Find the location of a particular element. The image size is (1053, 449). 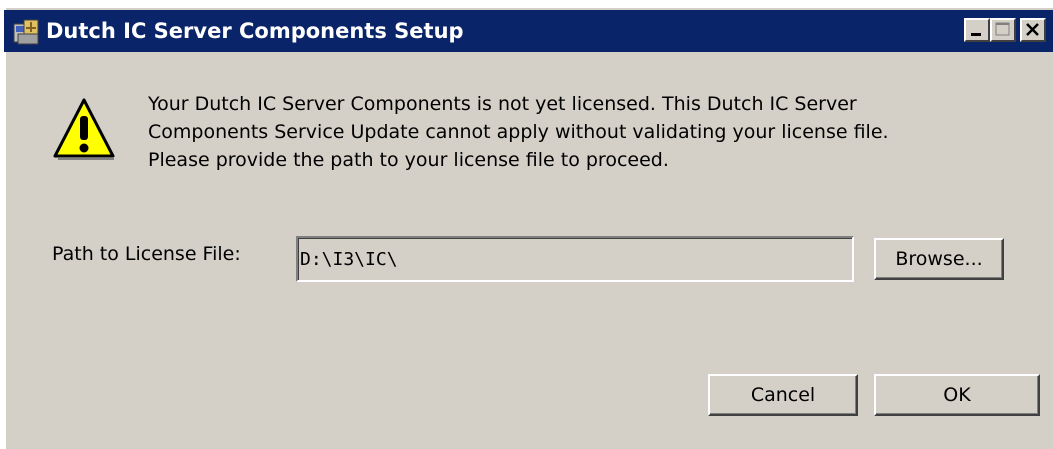

title-bar: Dutch IC Server Components Setup is located at coordinates (528, 31).